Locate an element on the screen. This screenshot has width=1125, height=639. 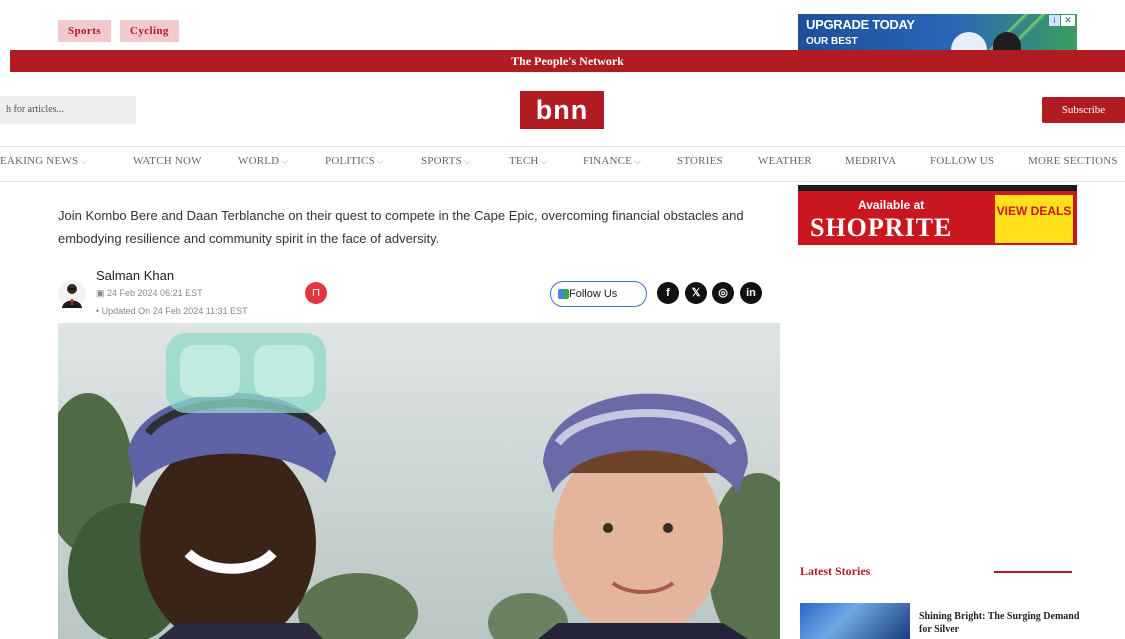
author-name: Salman Khan is located at coordinates (135, 275).